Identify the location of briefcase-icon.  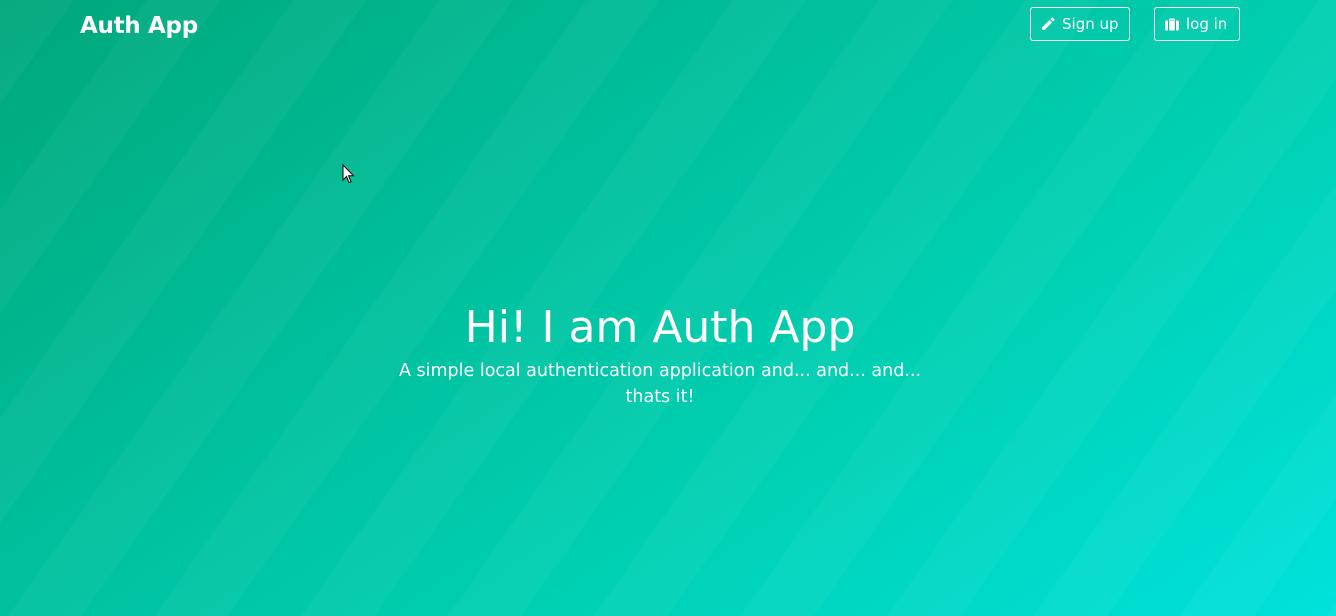
(1172, 24).